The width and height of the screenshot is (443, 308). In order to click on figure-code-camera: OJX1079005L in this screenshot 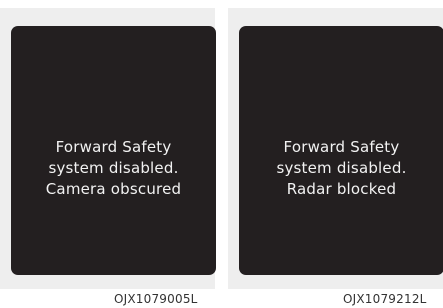, I will do `click(156, 299)`.